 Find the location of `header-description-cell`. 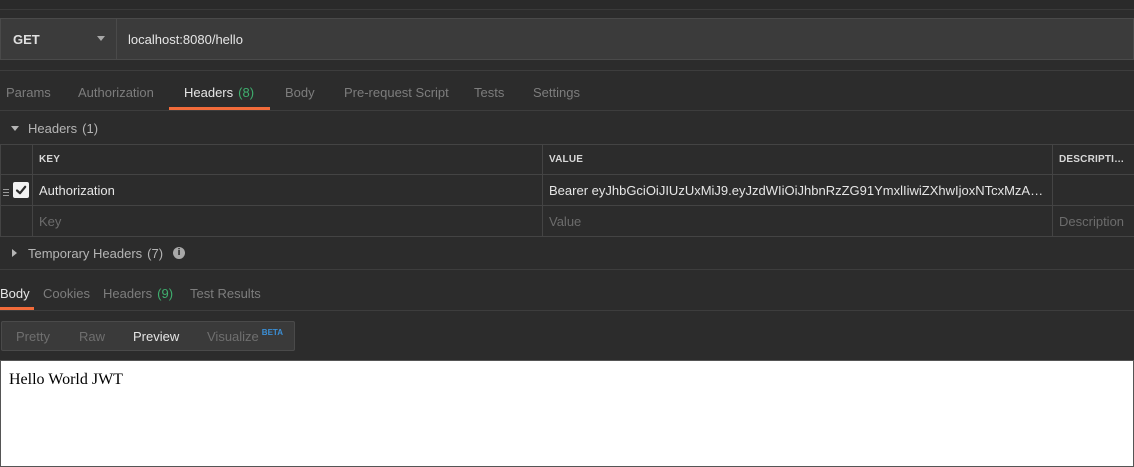

header-description-cell is located at coordinates (1093, 190).